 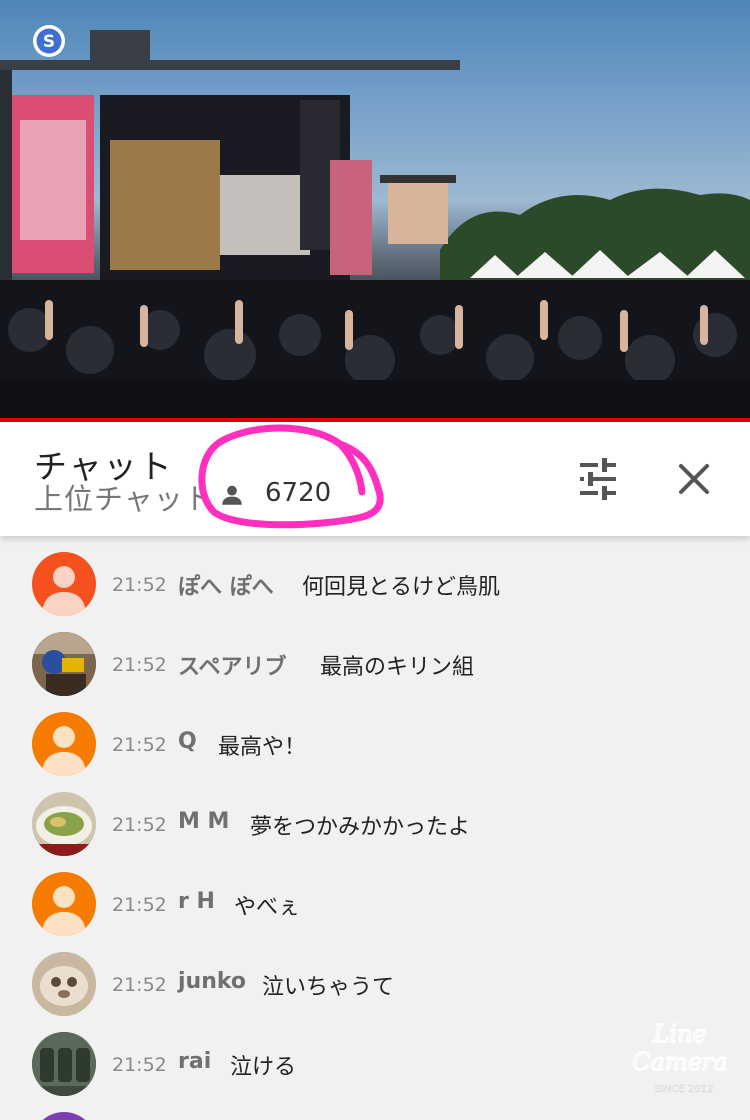 I want to click on close-icon, so click(x=694, y=479).